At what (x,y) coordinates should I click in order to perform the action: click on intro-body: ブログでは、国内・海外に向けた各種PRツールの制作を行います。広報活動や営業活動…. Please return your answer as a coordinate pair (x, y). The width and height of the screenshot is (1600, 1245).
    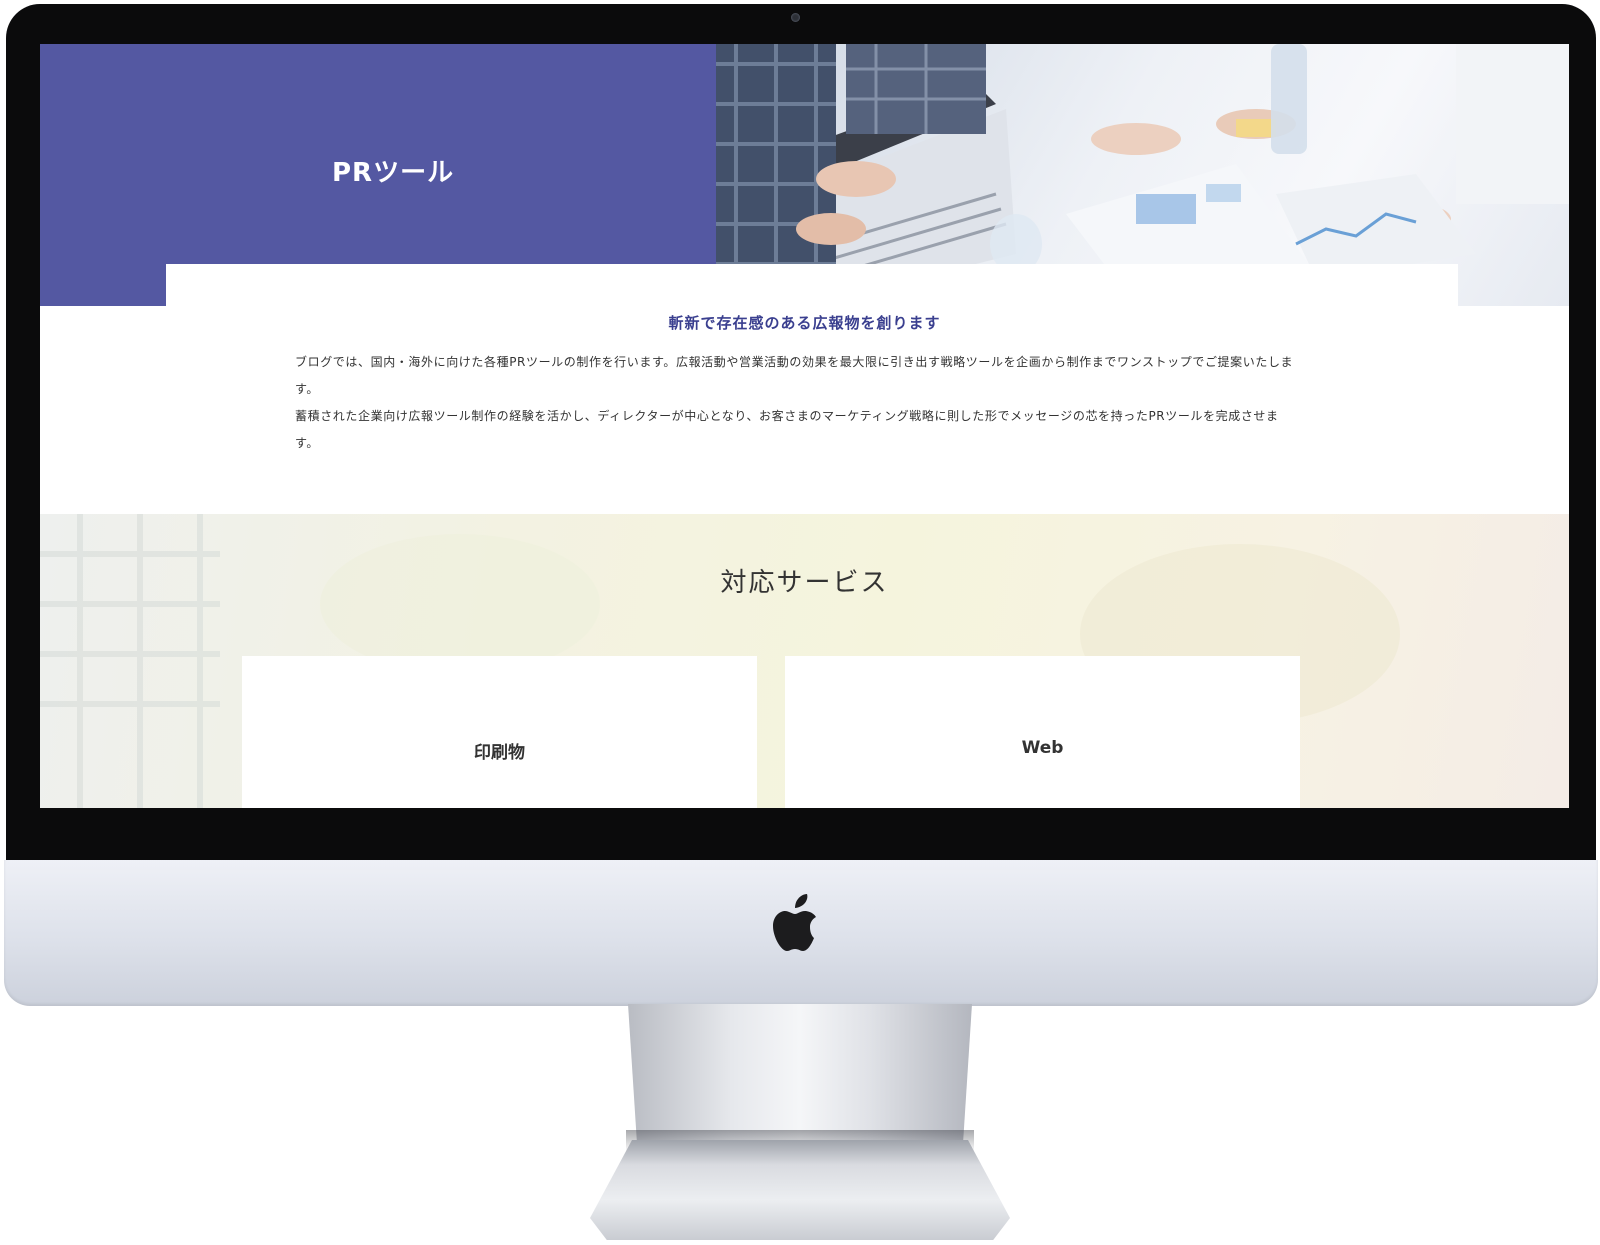
    Looking at the image, I should click on (795, 403).